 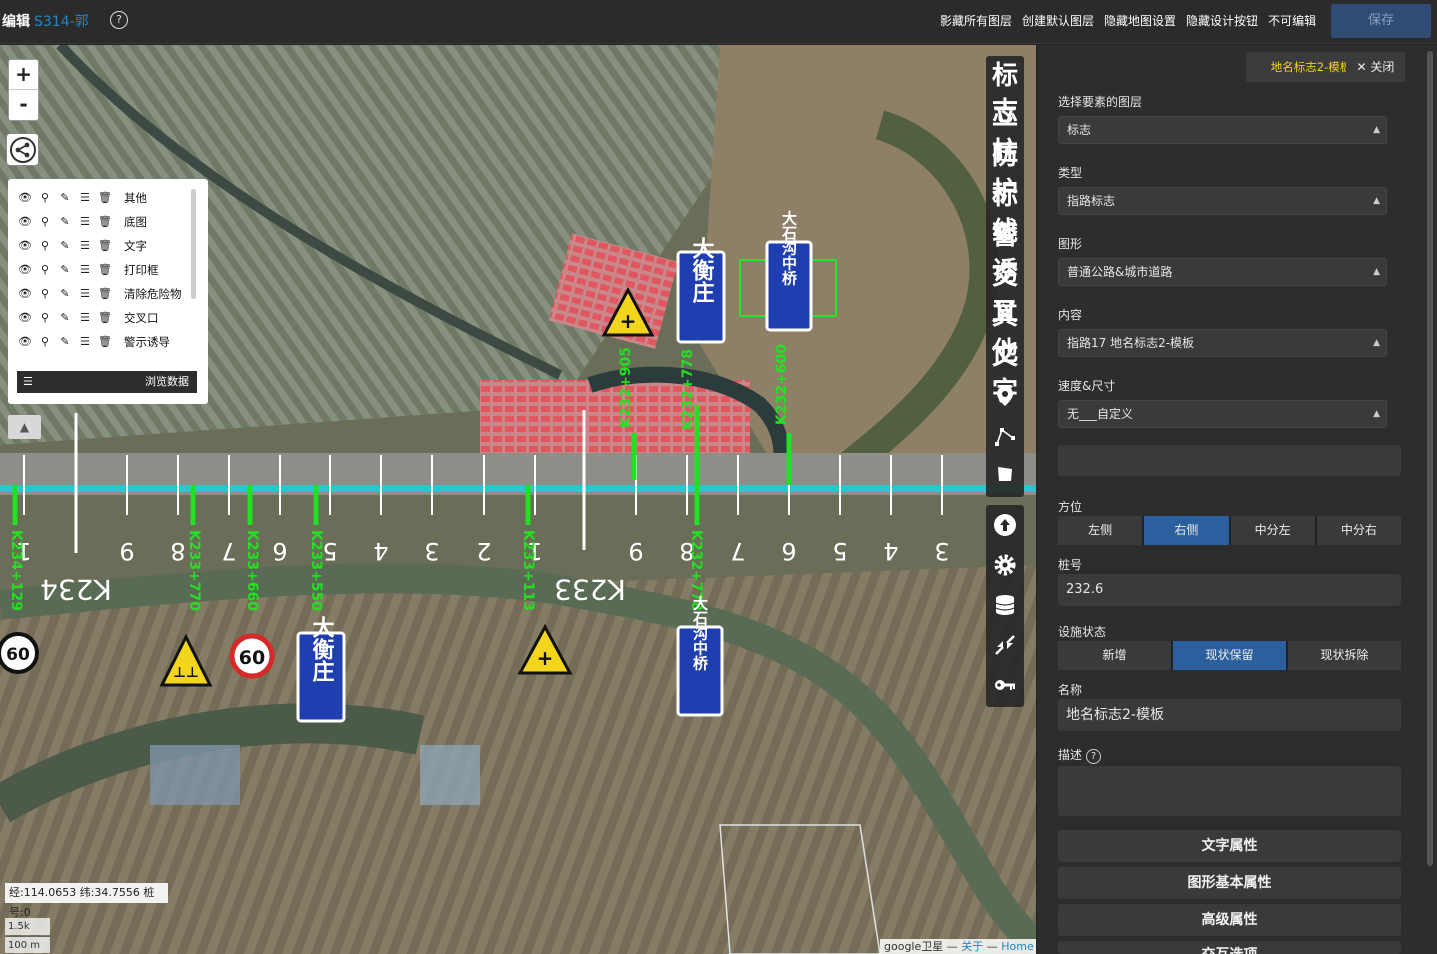 I want to click on menu-hide-all-layers: 影藏所有图层, so click(x=976, y=20).